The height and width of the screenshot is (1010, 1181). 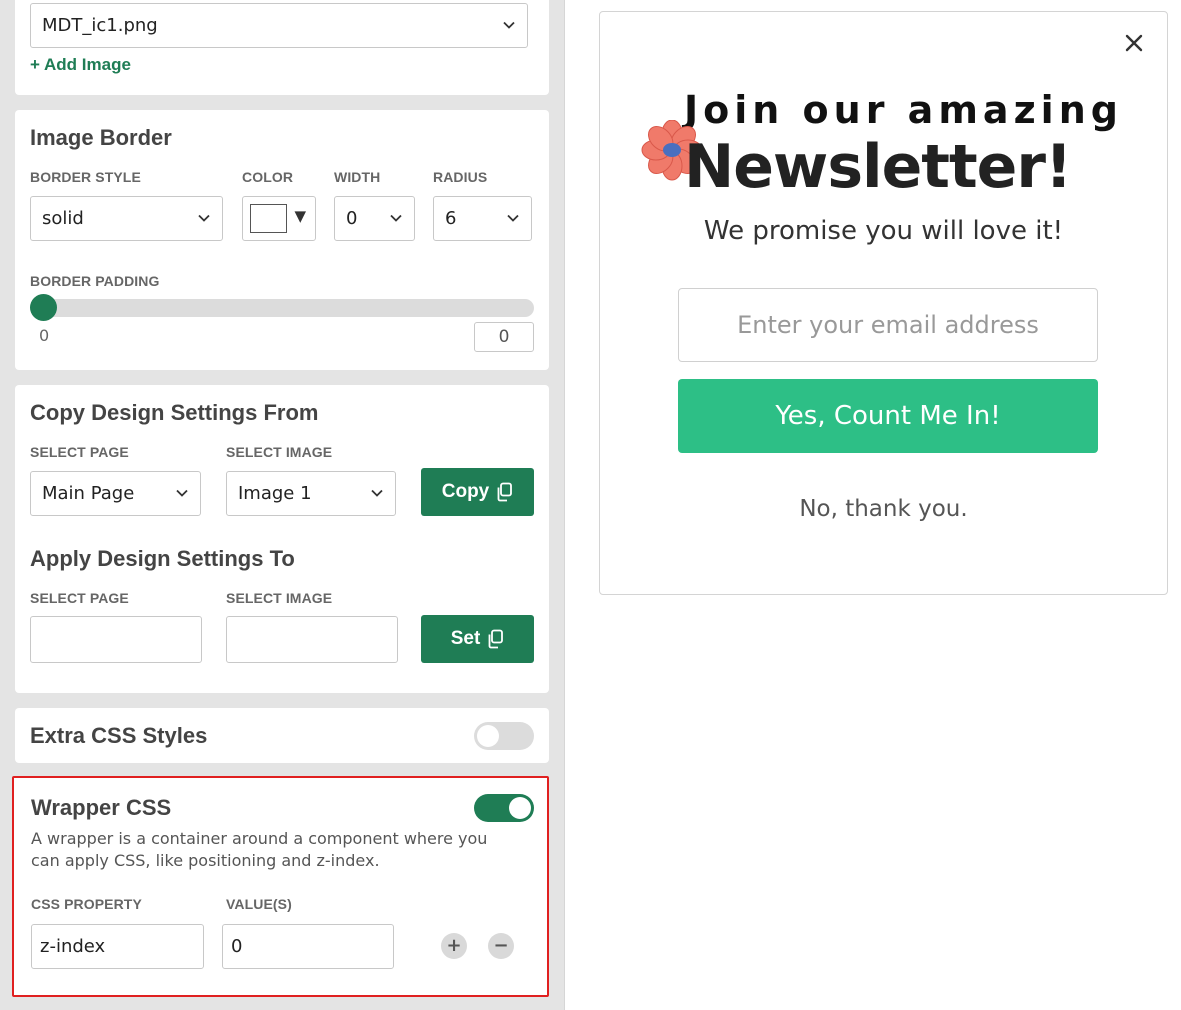 I want to click on set-button-label: Set, so click(x=465, y=638).